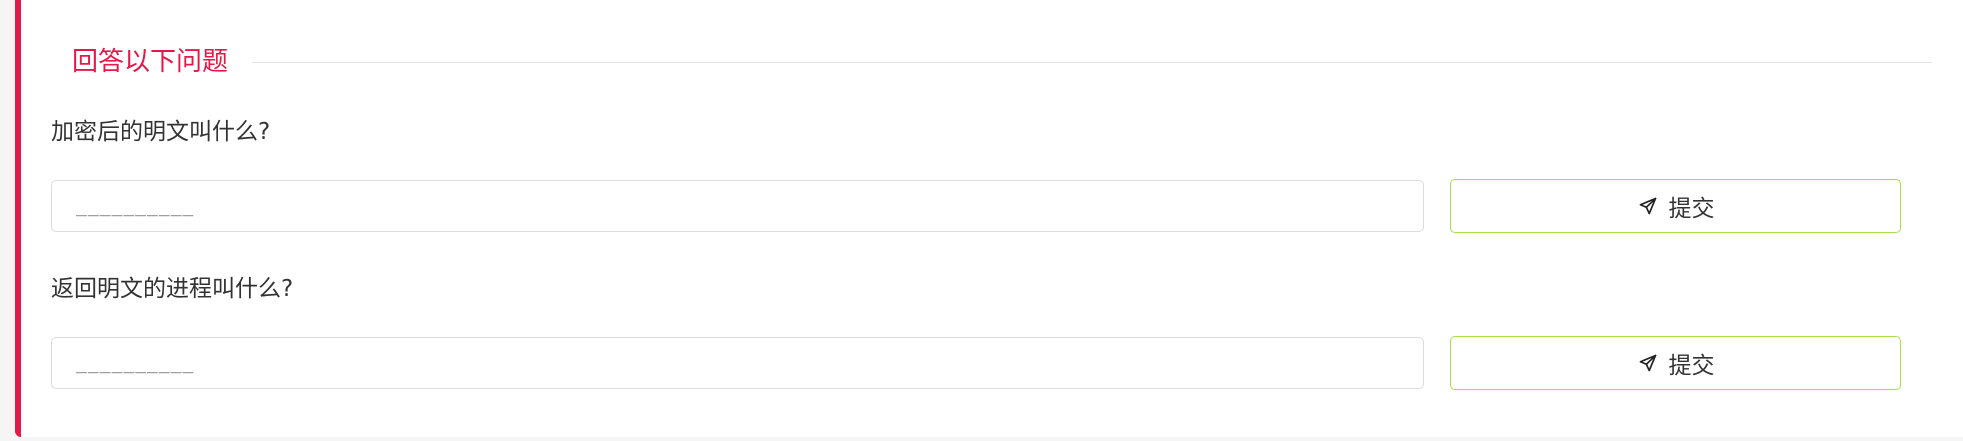  What do you see at coordinates (150, 62) in the screenshot?
I see `section-title: 回答以下问题` at bounding box center [150, 62].